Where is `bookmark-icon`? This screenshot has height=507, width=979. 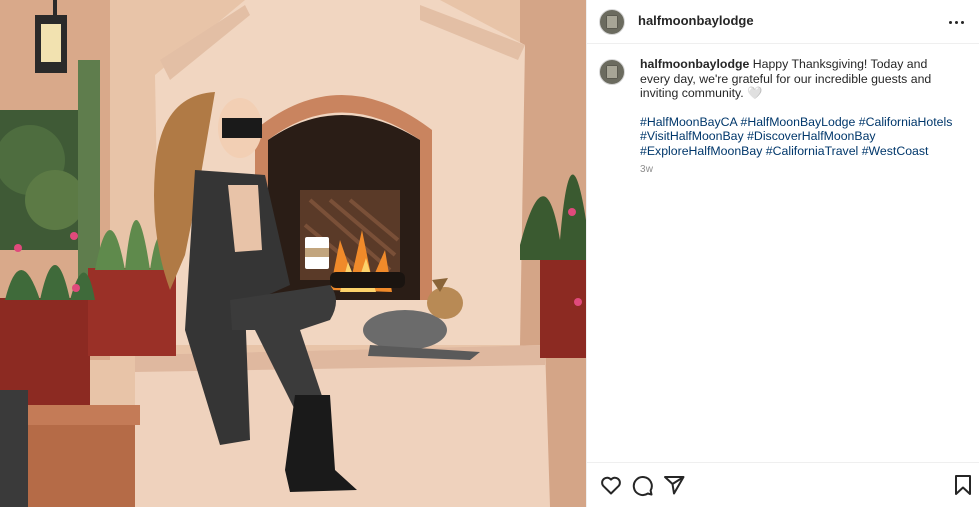
bookmark-icon is located at coordinates (963, 485).